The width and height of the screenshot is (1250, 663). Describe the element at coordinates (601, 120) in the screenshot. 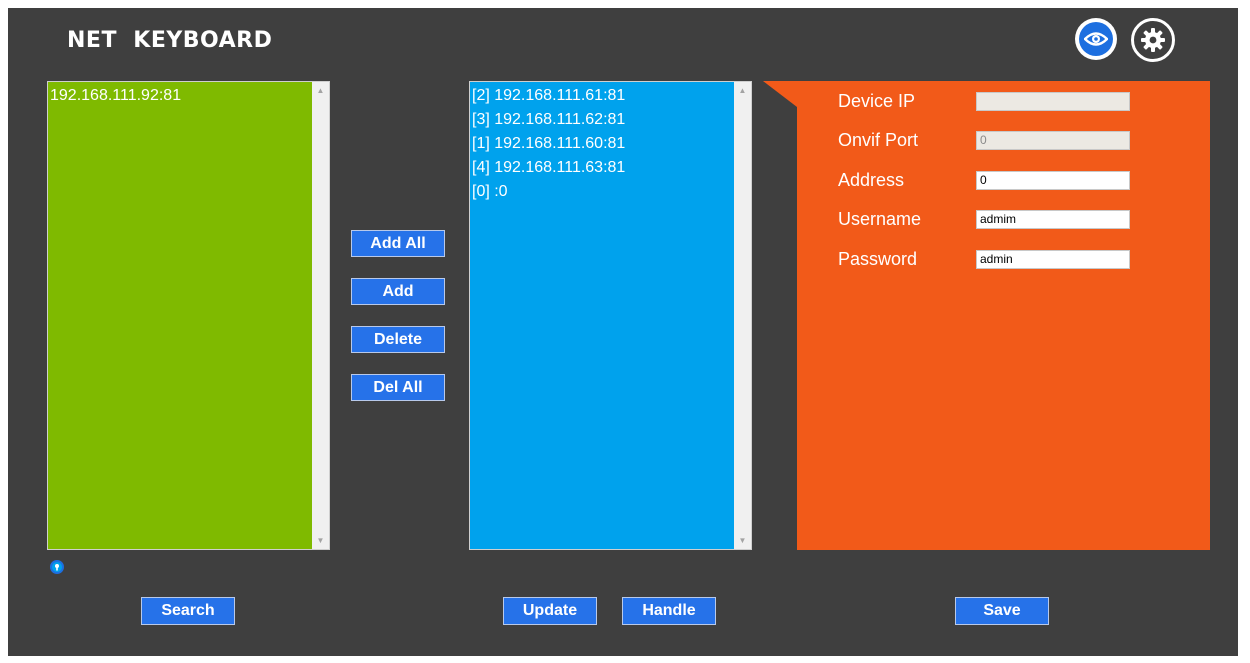

I see `list-item: [3] 192.168.111.62:81` at that location.